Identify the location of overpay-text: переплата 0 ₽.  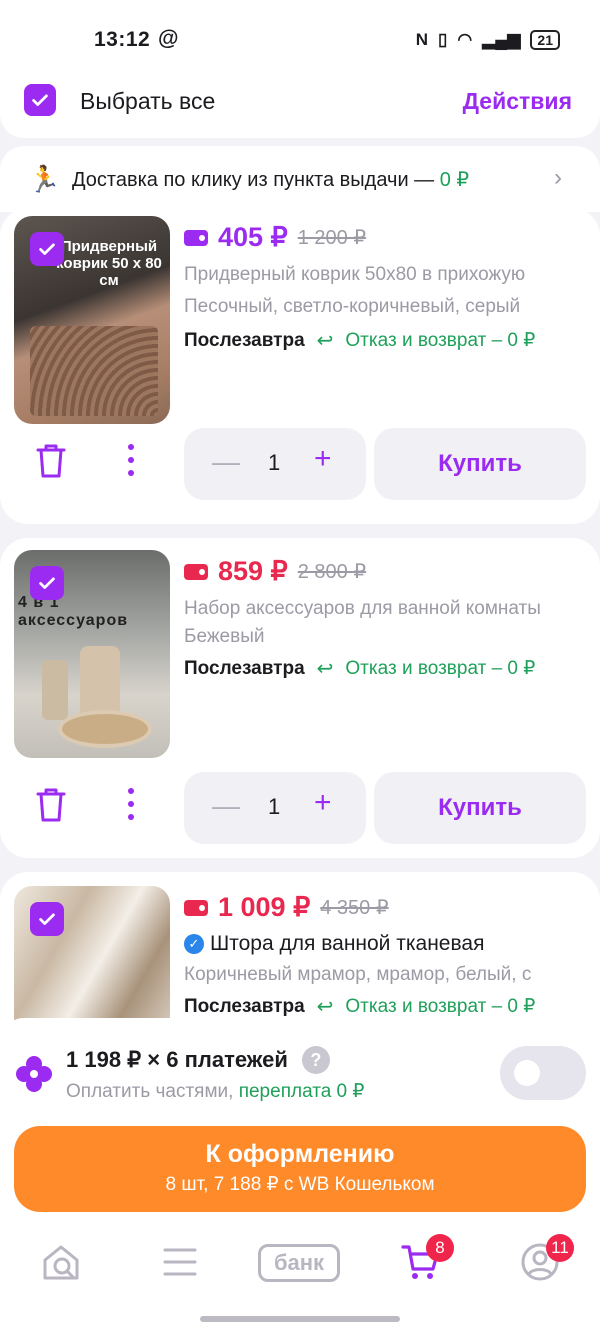
(301, 1091).